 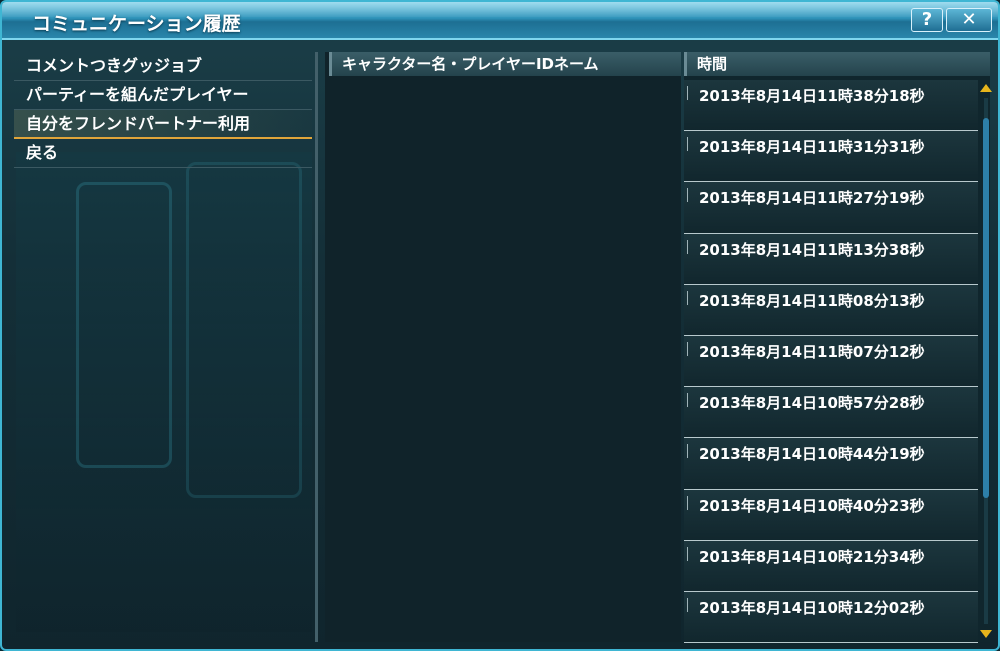 What do you see at coordinates (812, 147) in the screenshot?
I see `history-time: 2013年8月14日11時31分31秒` at bounding box center [812, 147].